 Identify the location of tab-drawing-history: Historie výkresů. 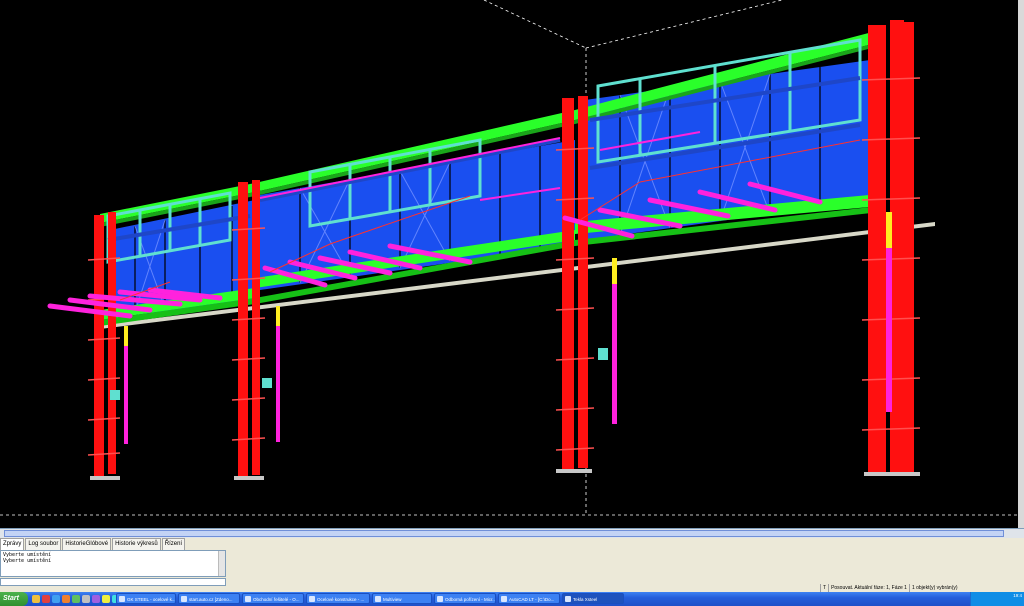
(136, 544).